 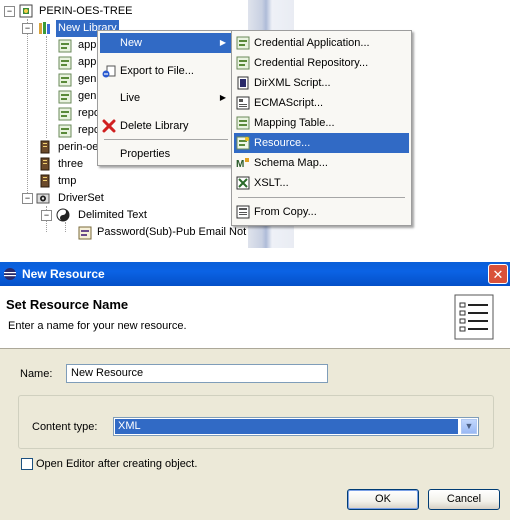 I want to click on driverset-icon, so click(x=43, y=198).